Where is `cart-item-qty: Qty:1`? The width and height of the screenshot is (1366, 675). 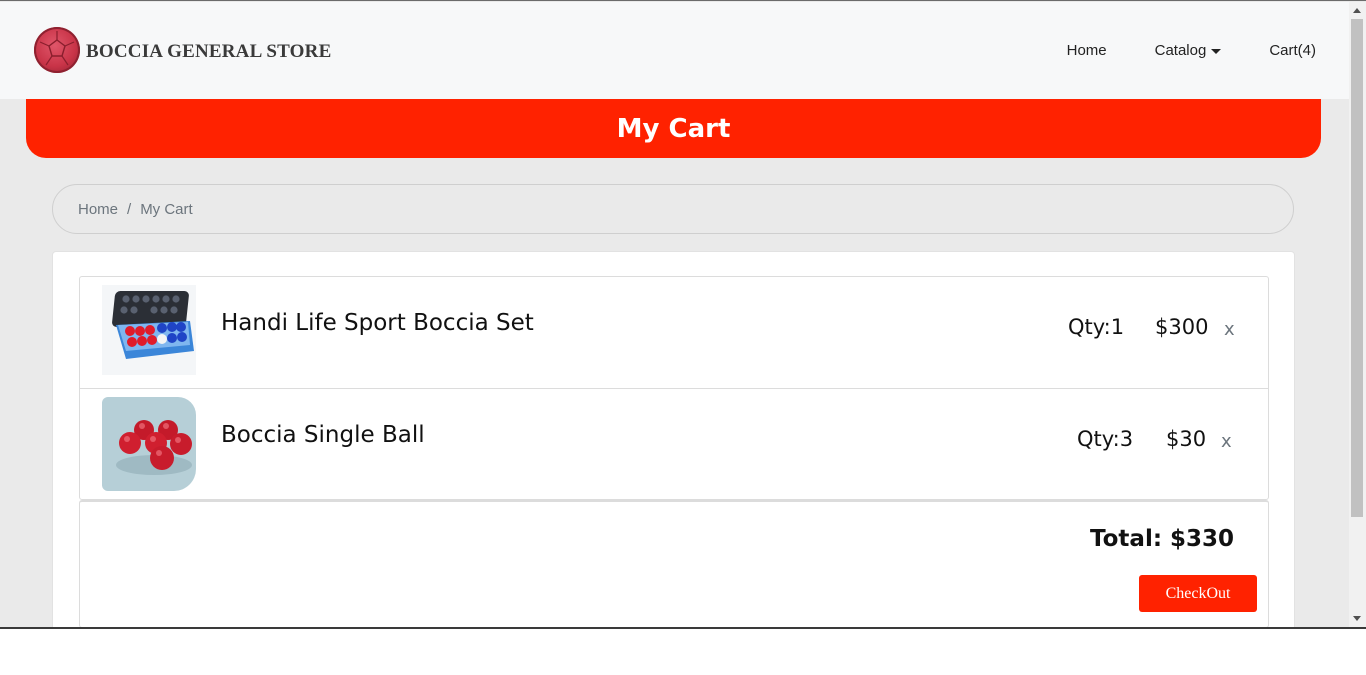 cart-item-qty: Qty:1 is located at coordinates (1096, 327).